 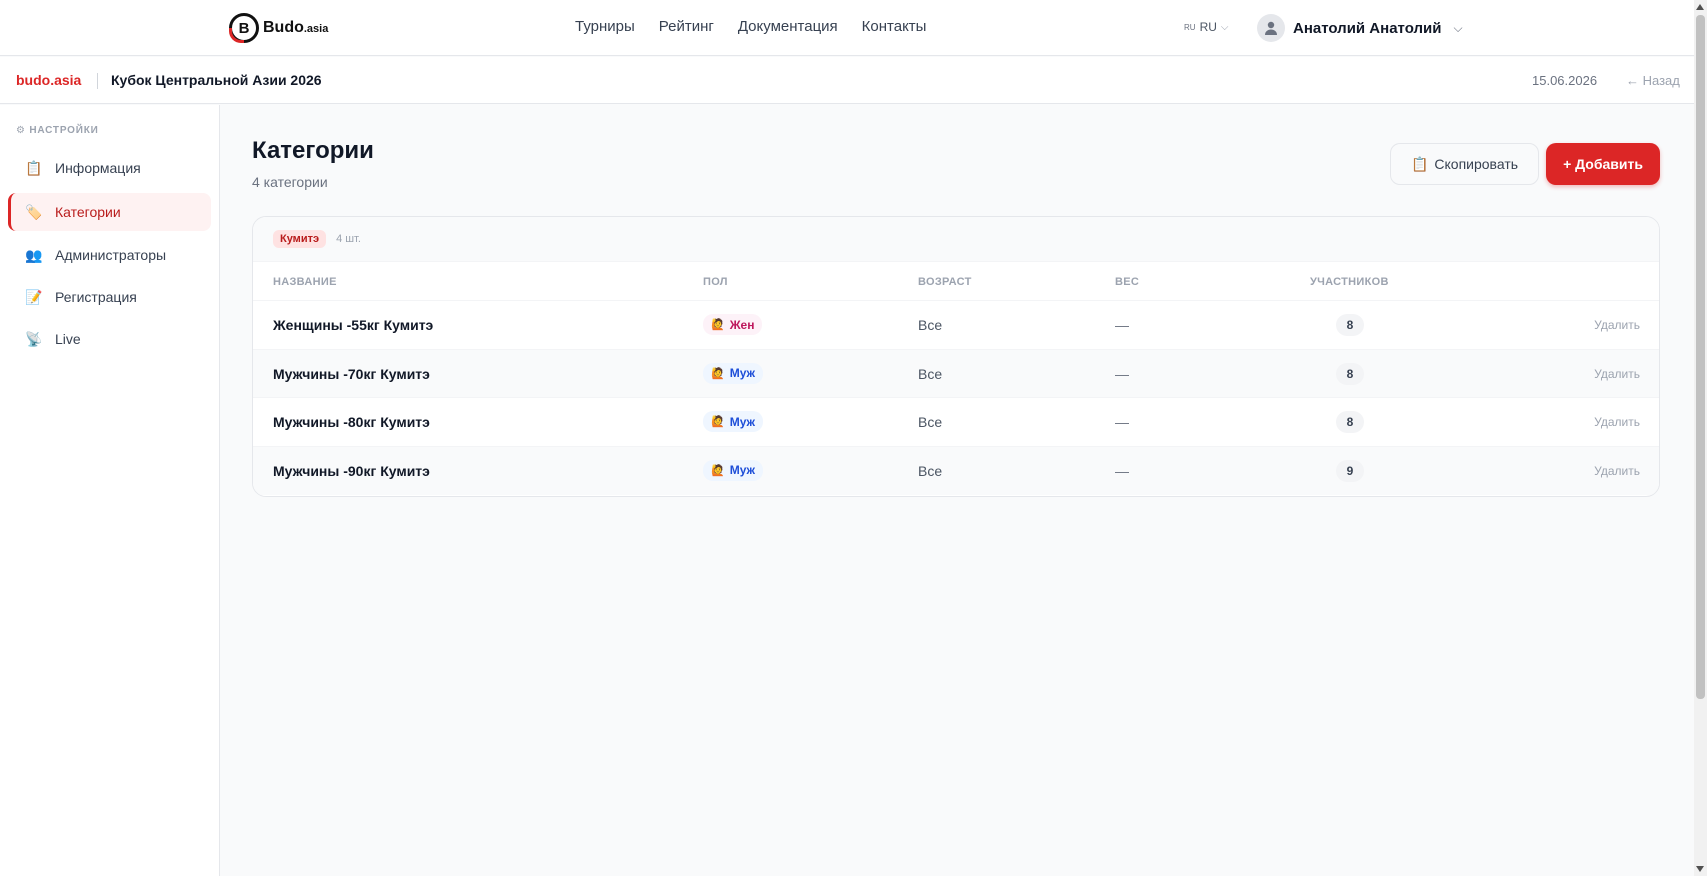 I want to click on nav-link-contacts: Контакты, so click(x=894, y=26).